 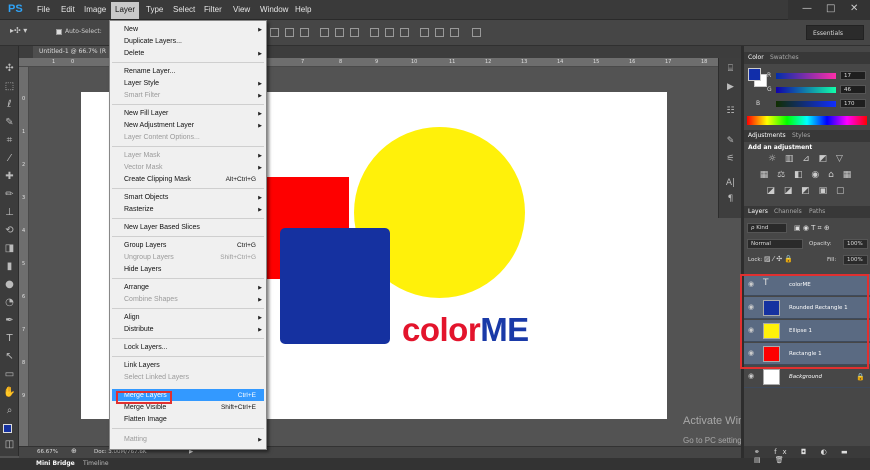 I want to click on menu-item-merge-visible: Merge Visible, so click(x=145, y=407).